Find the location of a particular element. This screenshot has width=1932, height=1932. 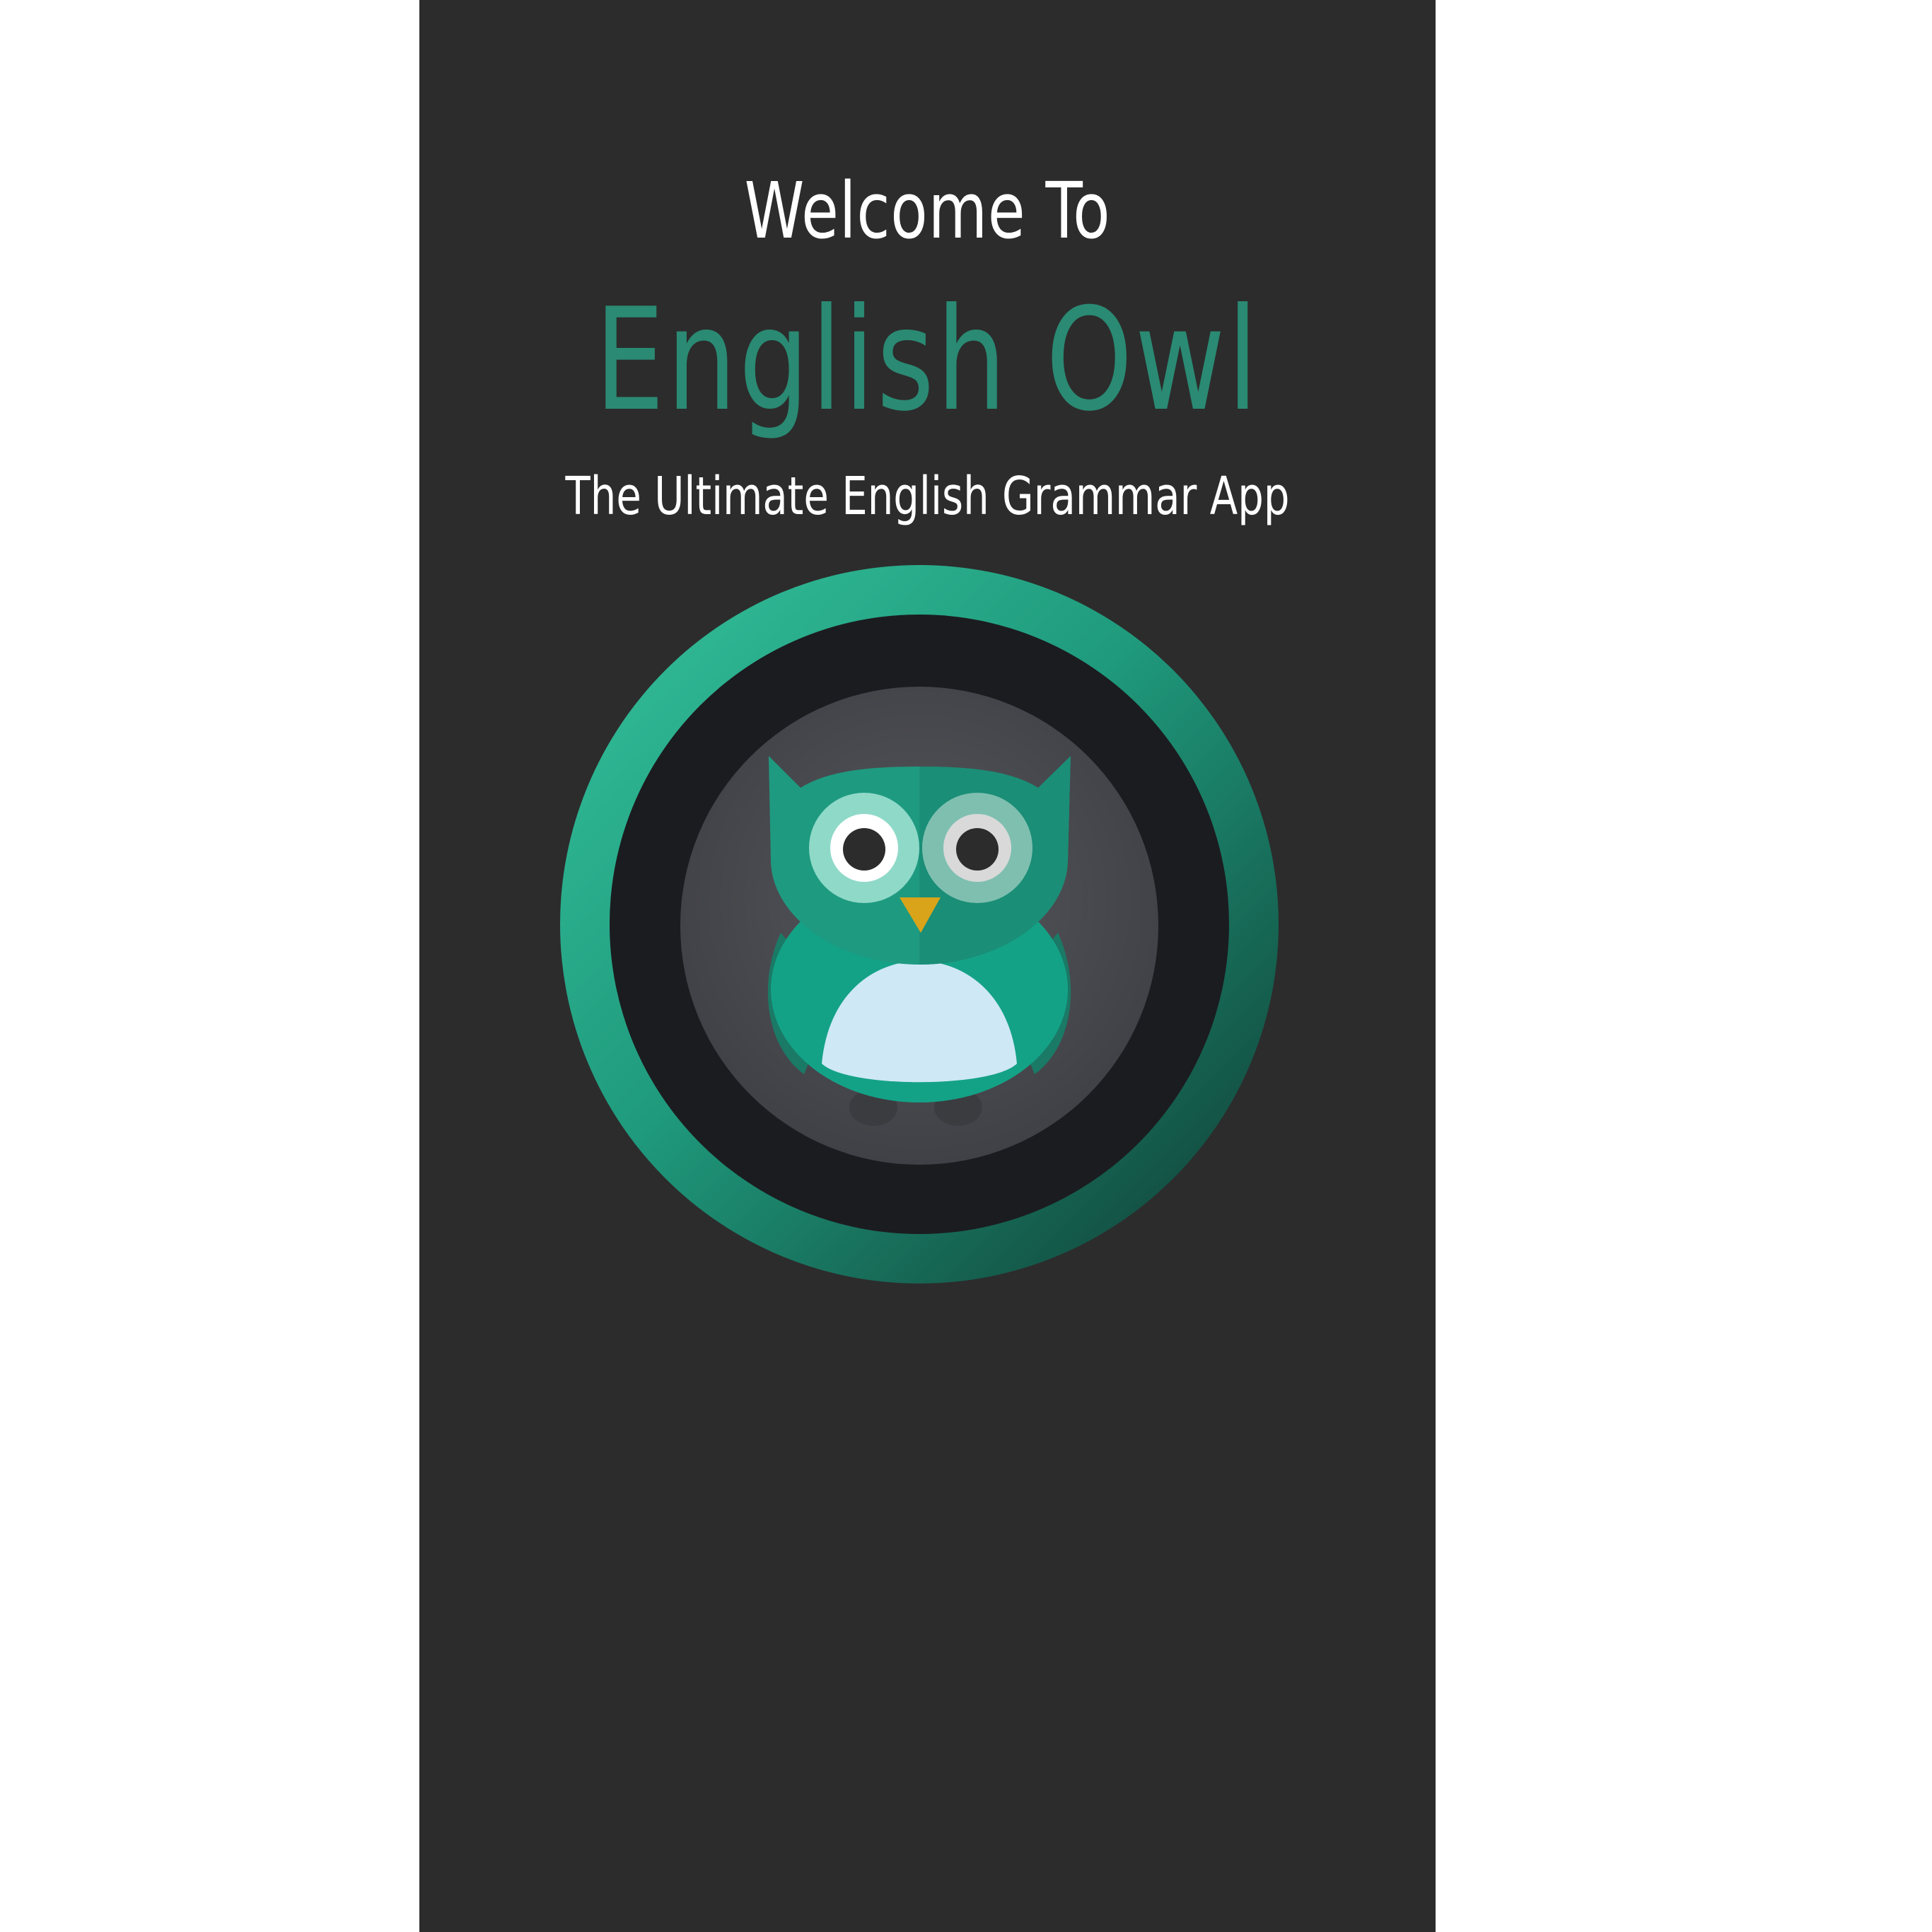

app-name-title: English Owl is located at coordinates (927, 360).